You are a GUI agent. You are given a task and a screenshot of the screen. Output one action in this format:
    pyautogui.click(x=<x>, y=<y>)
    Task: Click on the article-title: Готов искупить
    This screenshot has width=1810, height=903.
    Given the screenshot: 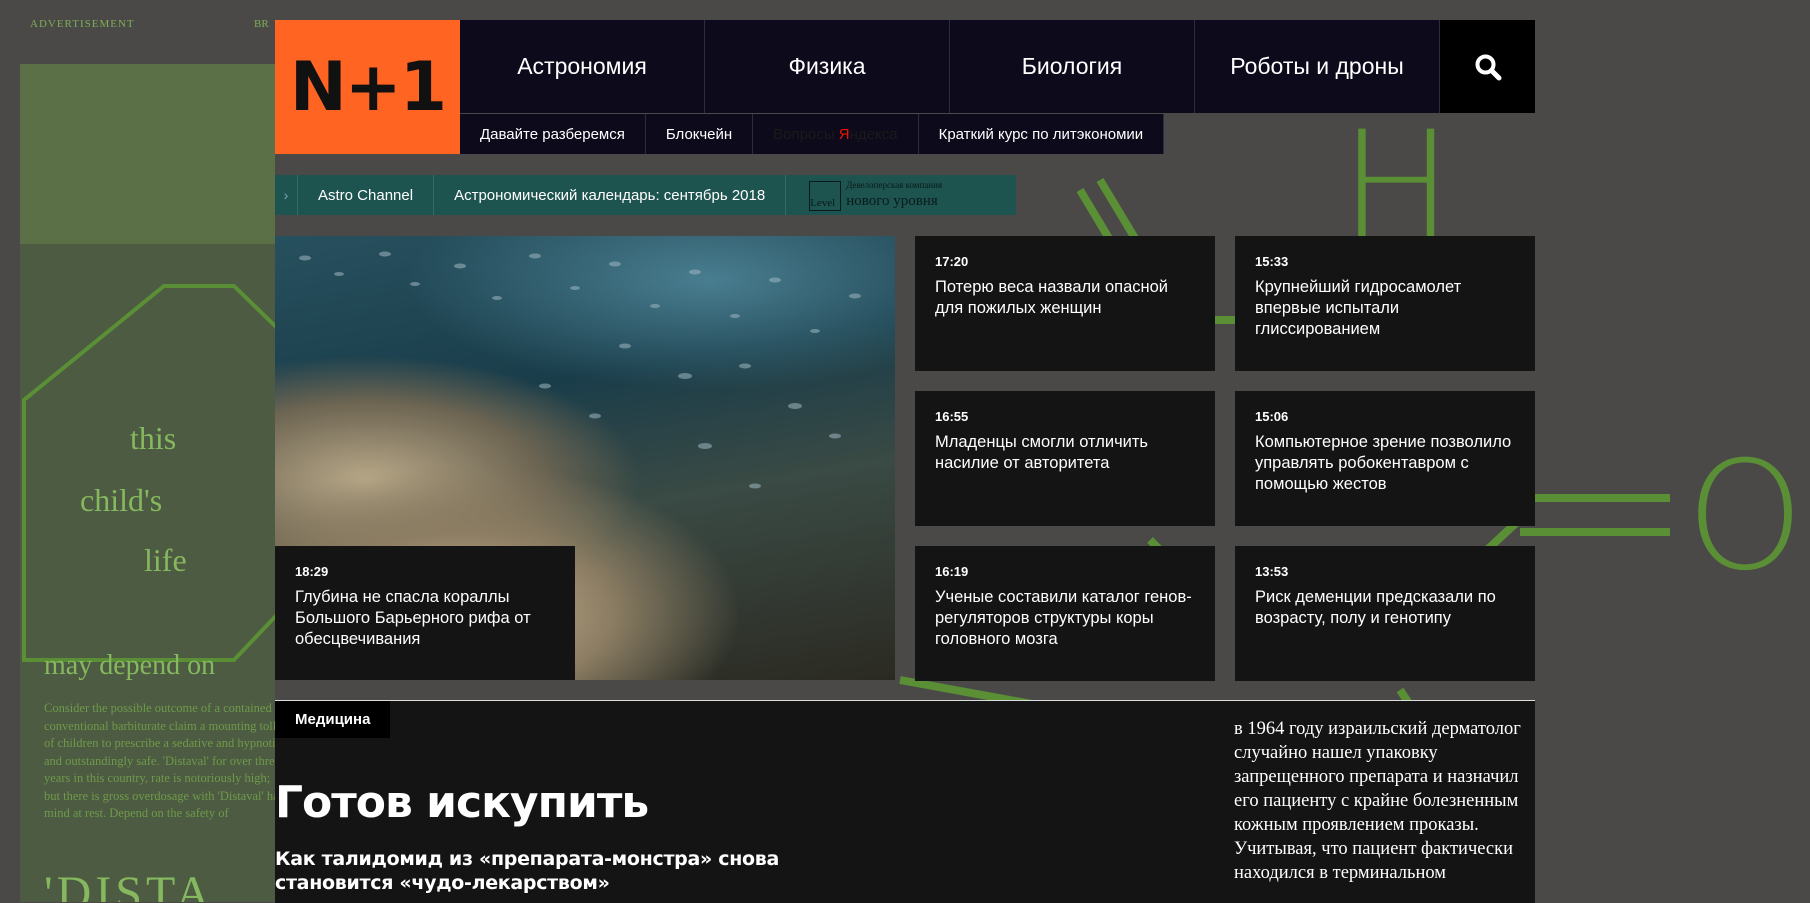 What is the action you would take?
    pyautogui.click(x=462, y=802)
    